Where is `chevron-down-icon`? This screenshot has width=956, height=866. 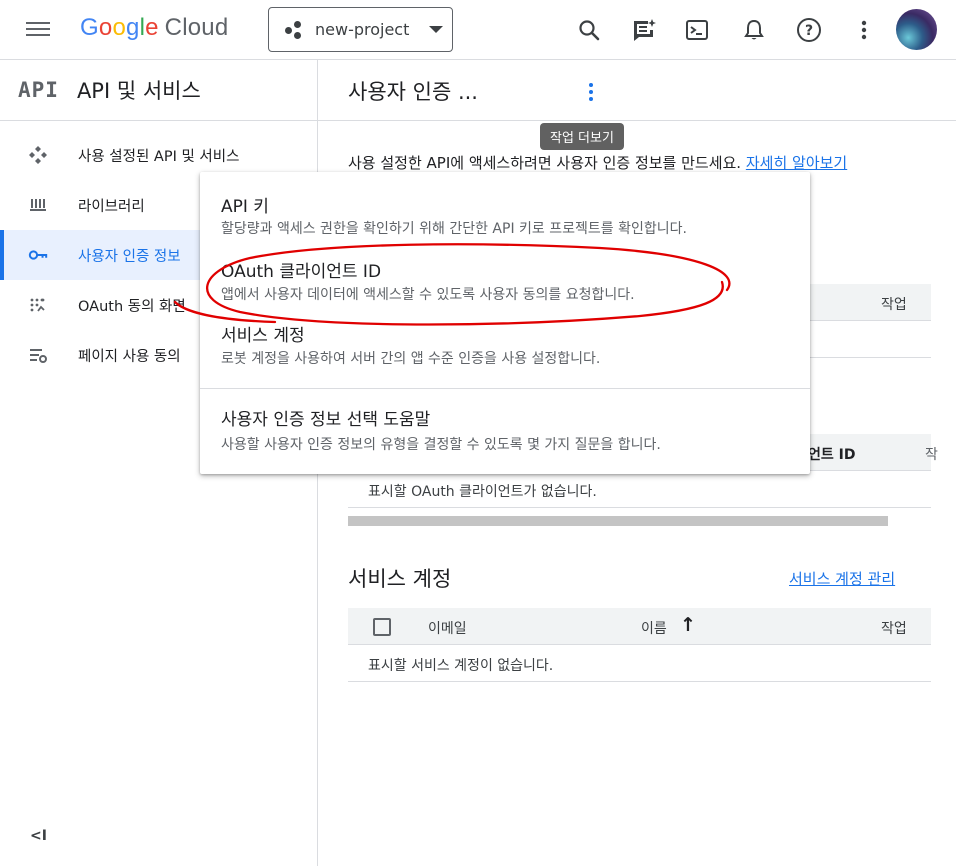 chevron-down-icon is located at coordinates (436, 29).